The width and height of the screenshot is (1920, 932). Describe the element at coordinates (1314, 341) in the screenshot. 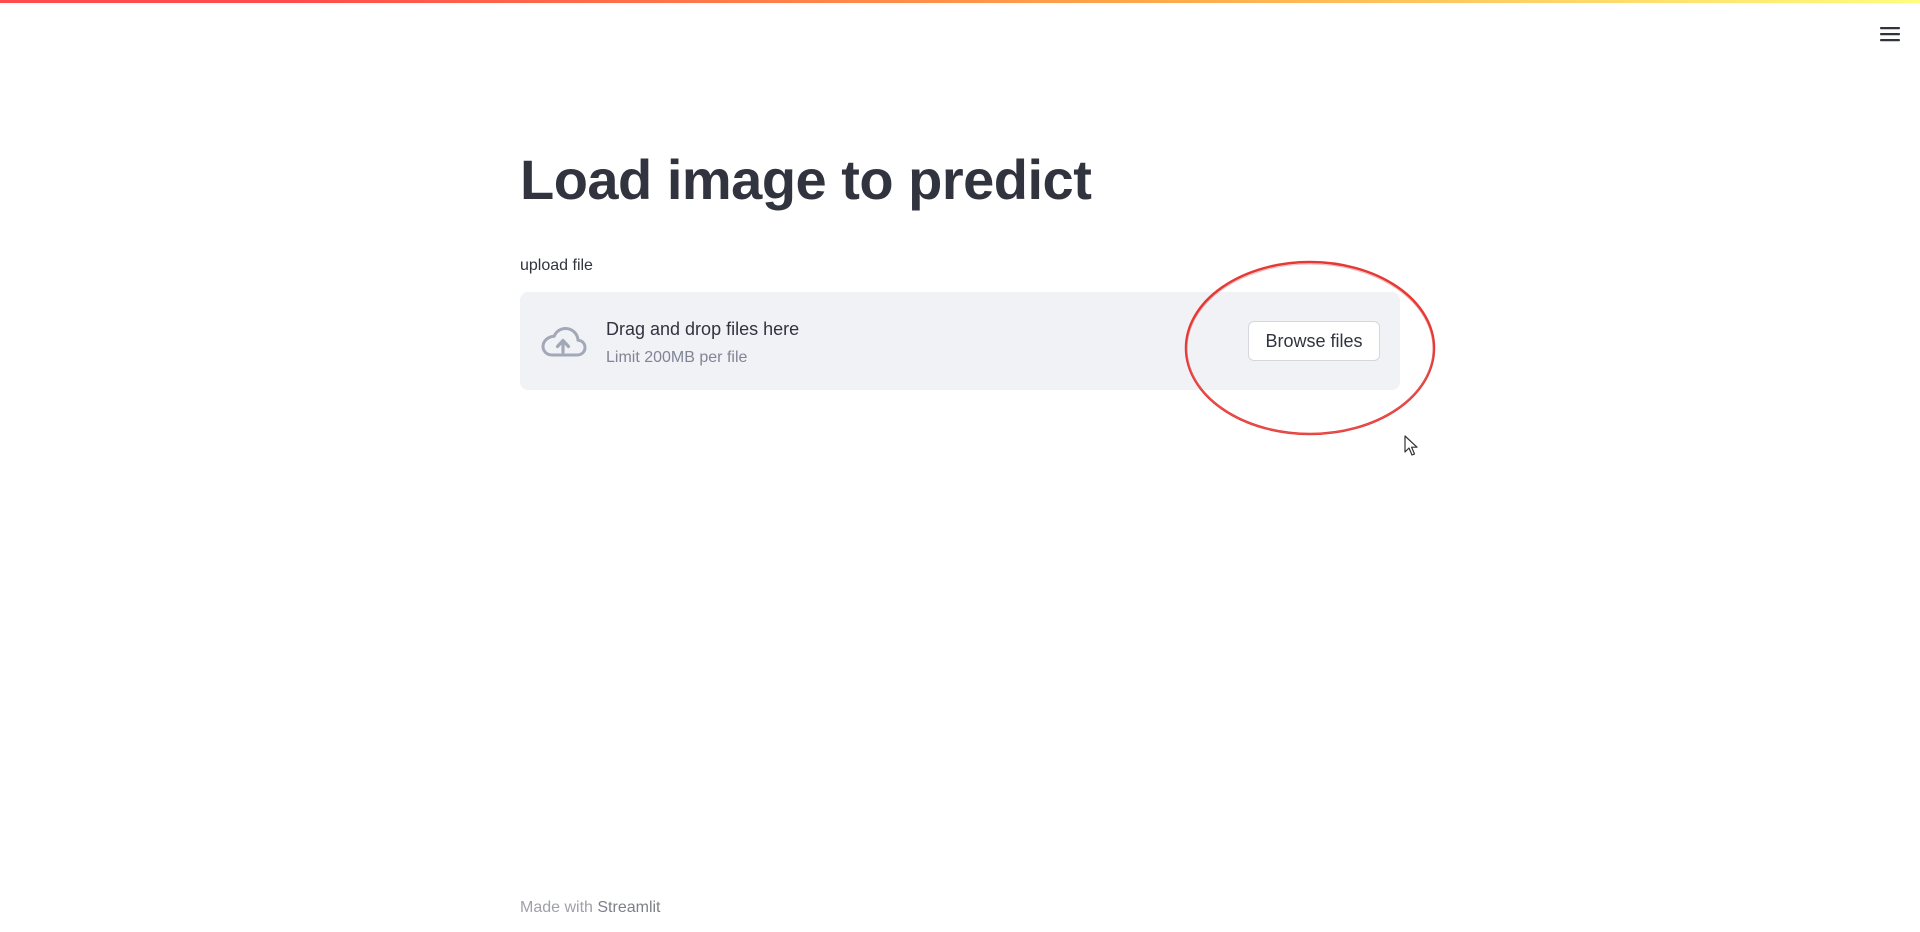

I see `browse-files-button: Browse files` at that location.